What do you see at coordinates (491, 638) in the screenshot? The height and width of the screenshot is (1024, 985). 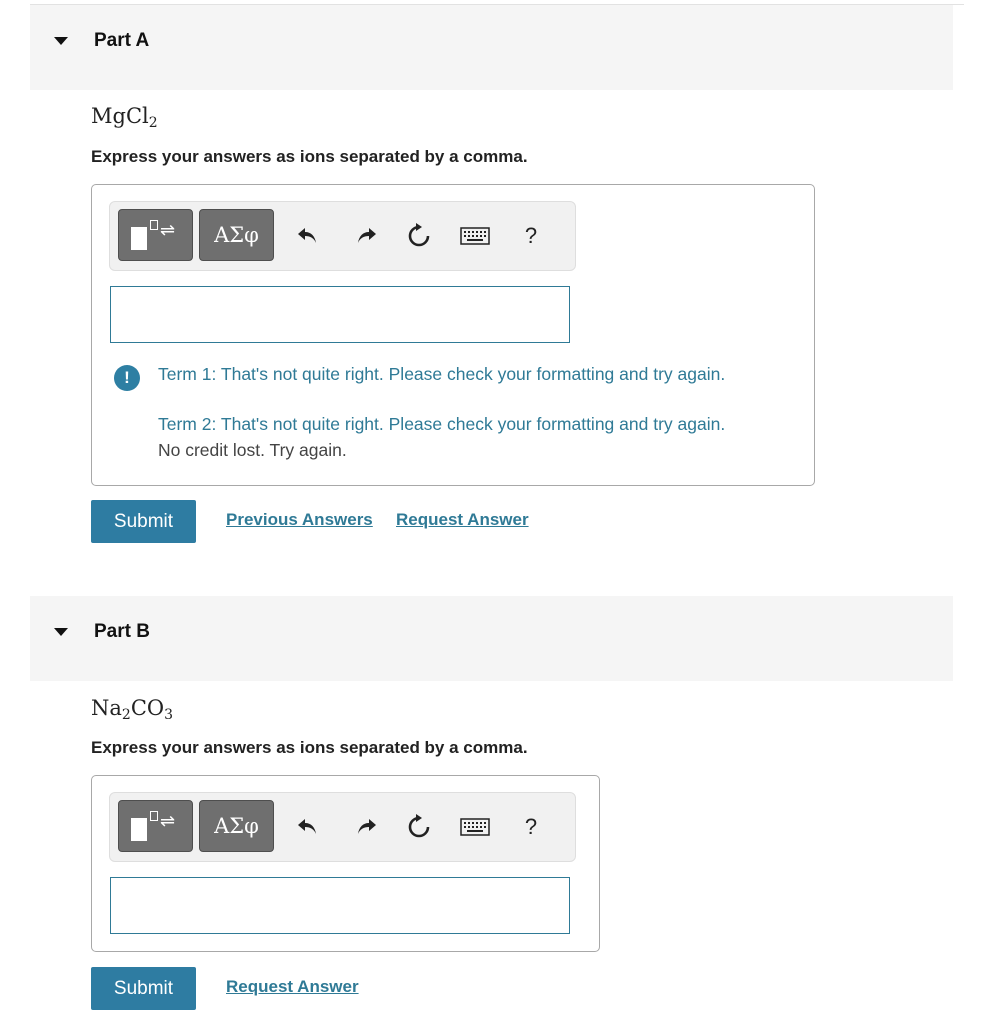 I see `part-b-header: Part B` at bounding box center [491, 638].